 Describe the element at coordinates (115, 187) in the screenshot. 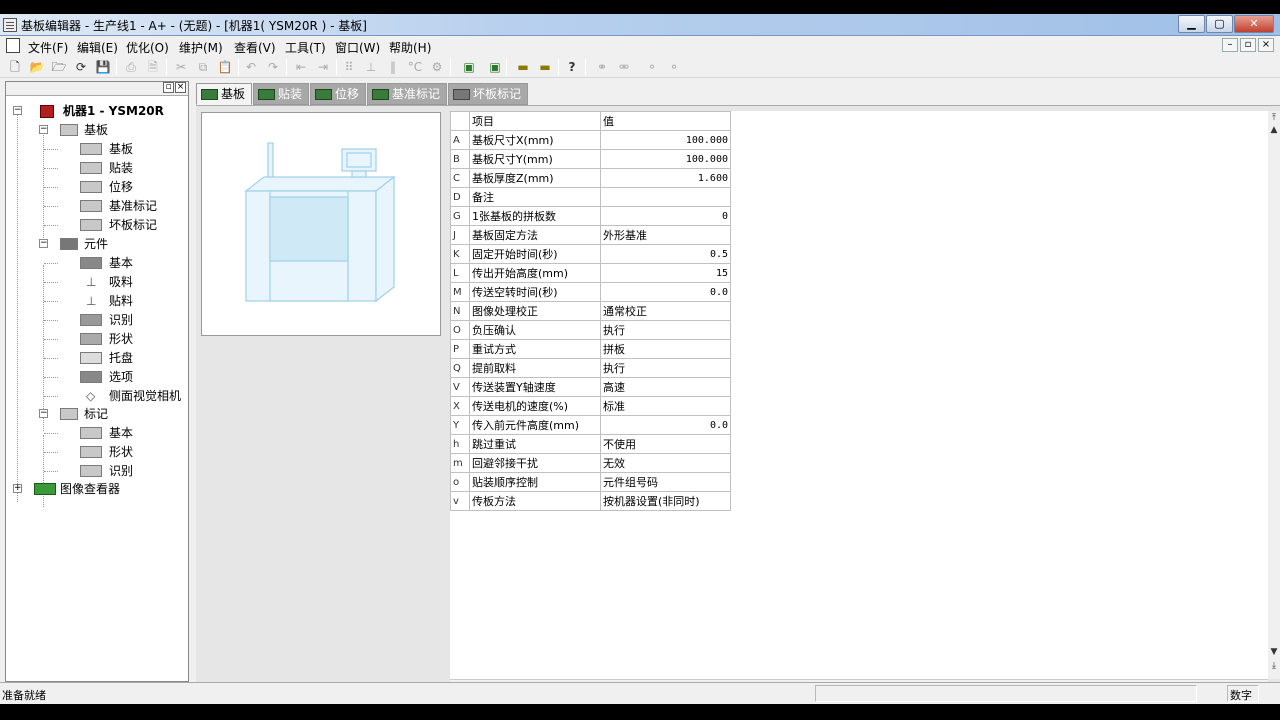

I see `tree-item-offset: 位移` at that location.